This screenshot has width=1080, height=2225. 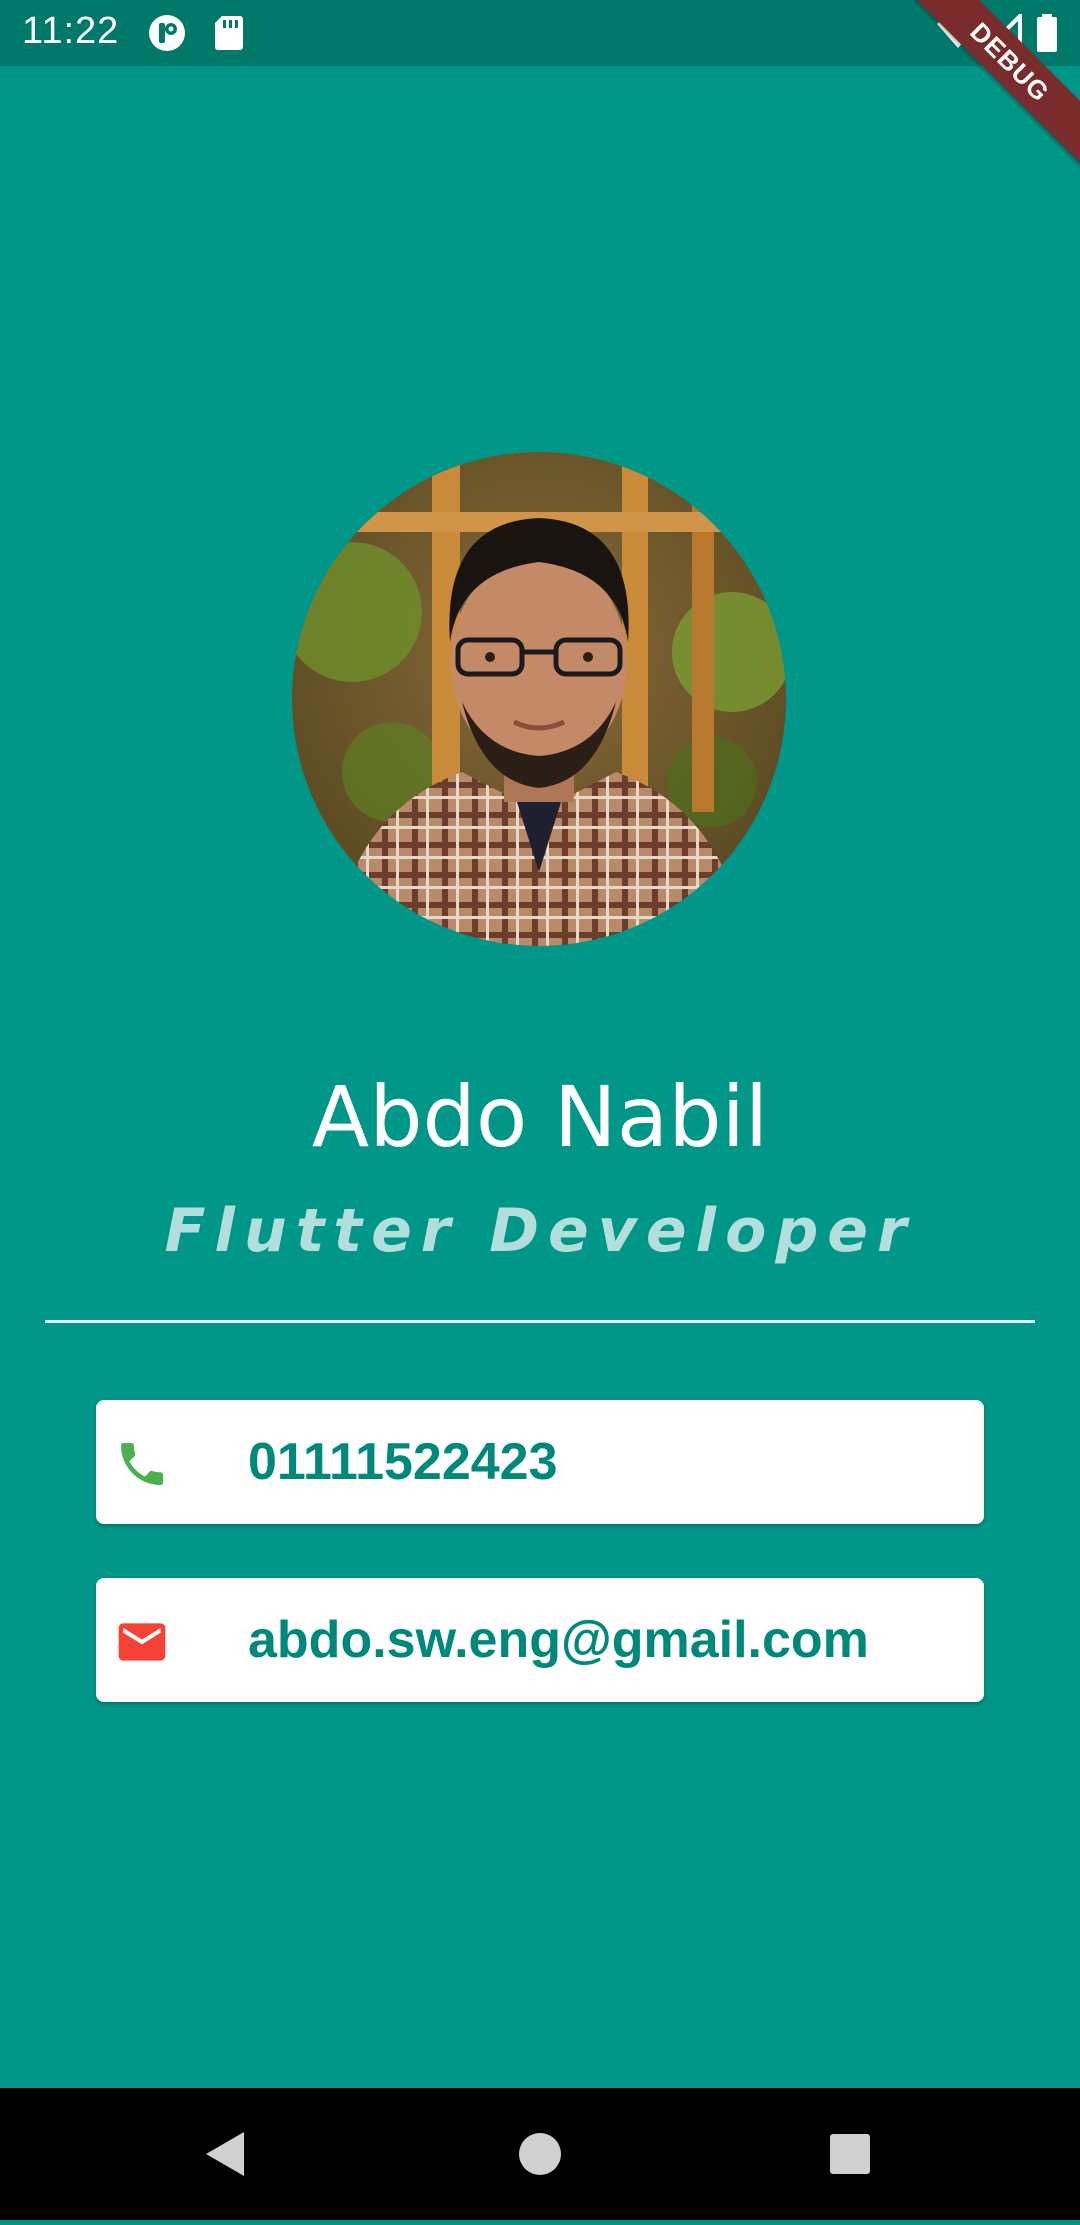 What do you see at coordinates (142, 1464) in the screenshot?
I see `phone-icon` at bounding box center [142, 1464].